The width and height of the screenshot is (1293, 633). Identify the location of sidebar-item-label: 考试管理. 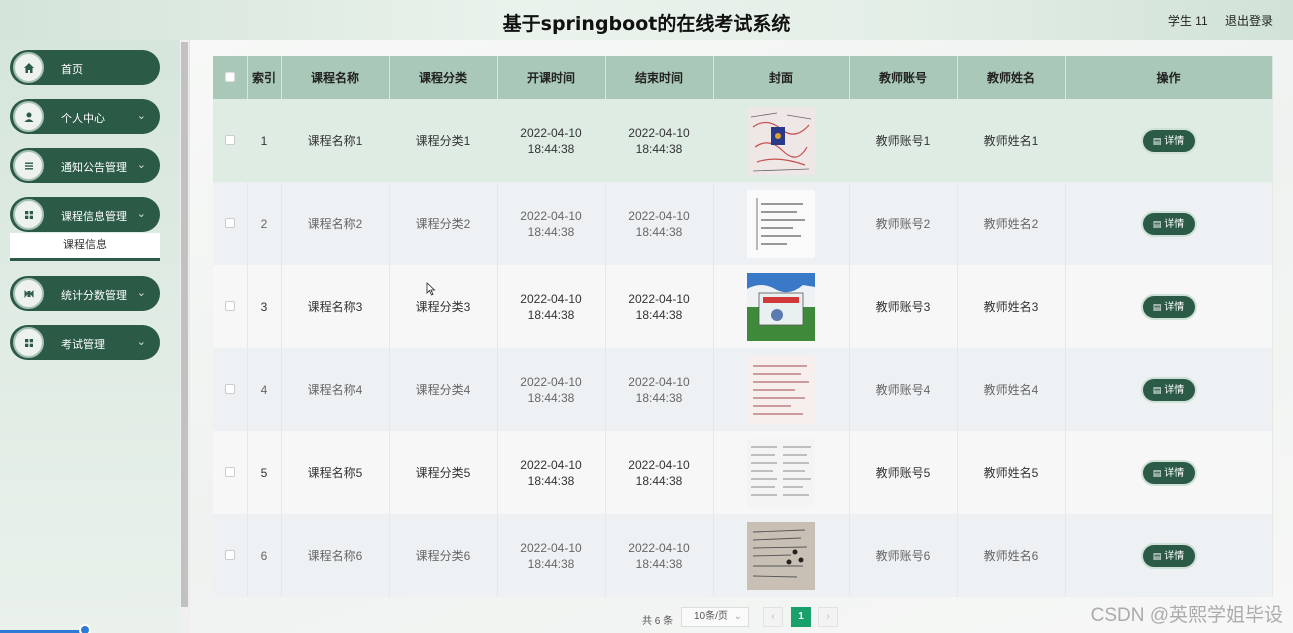
(83, 345).